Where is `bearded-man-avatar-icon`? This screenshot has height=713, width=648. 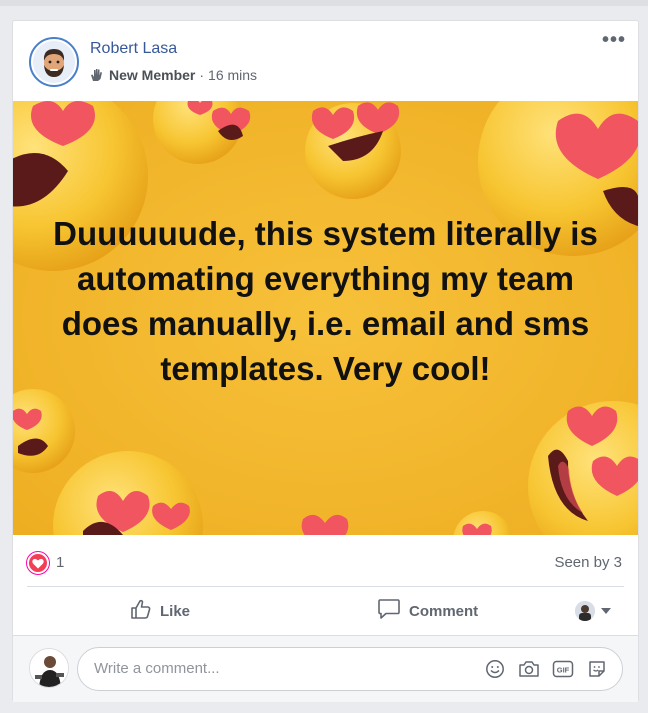
bearded-man-avatar-icon is located at coordinates (54, 62).